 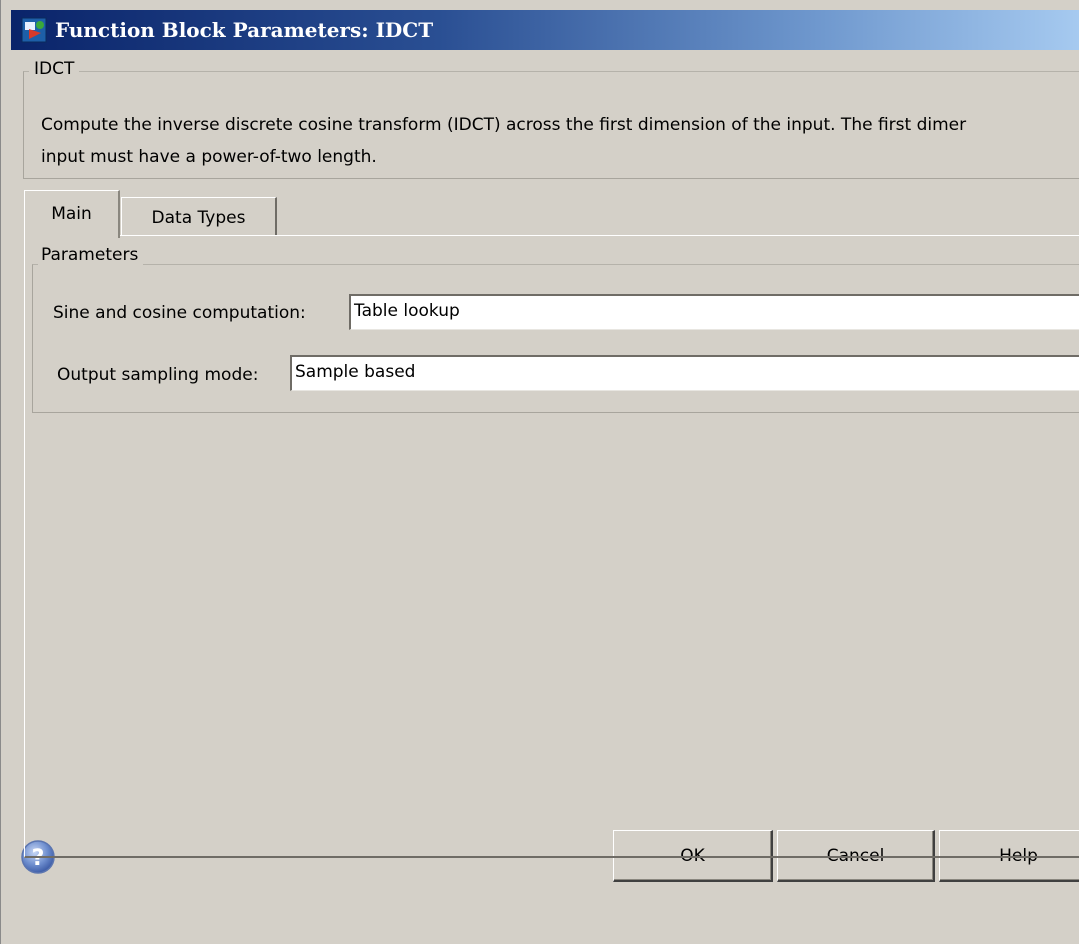 What do you see at coordinates (34, 30) in the screenshot?
I see `simulink-block-icon` at bounding box center [34, 30].